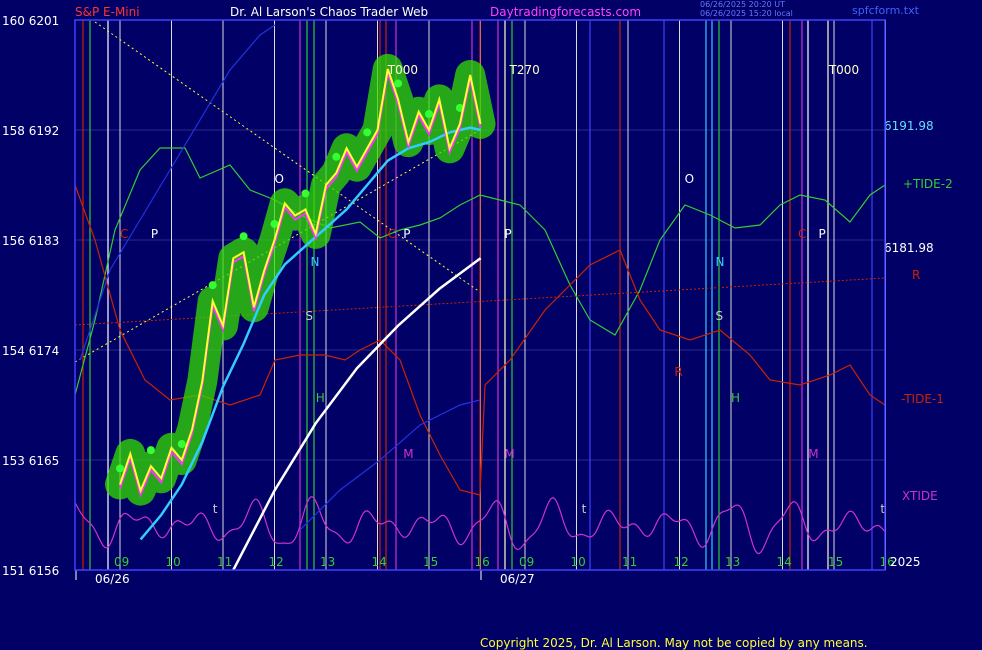 This screenshot has width=982, height=650. Describe the element at coordinates (524, 70) in the screenshot. I see `planet-marker: T270` at that location.